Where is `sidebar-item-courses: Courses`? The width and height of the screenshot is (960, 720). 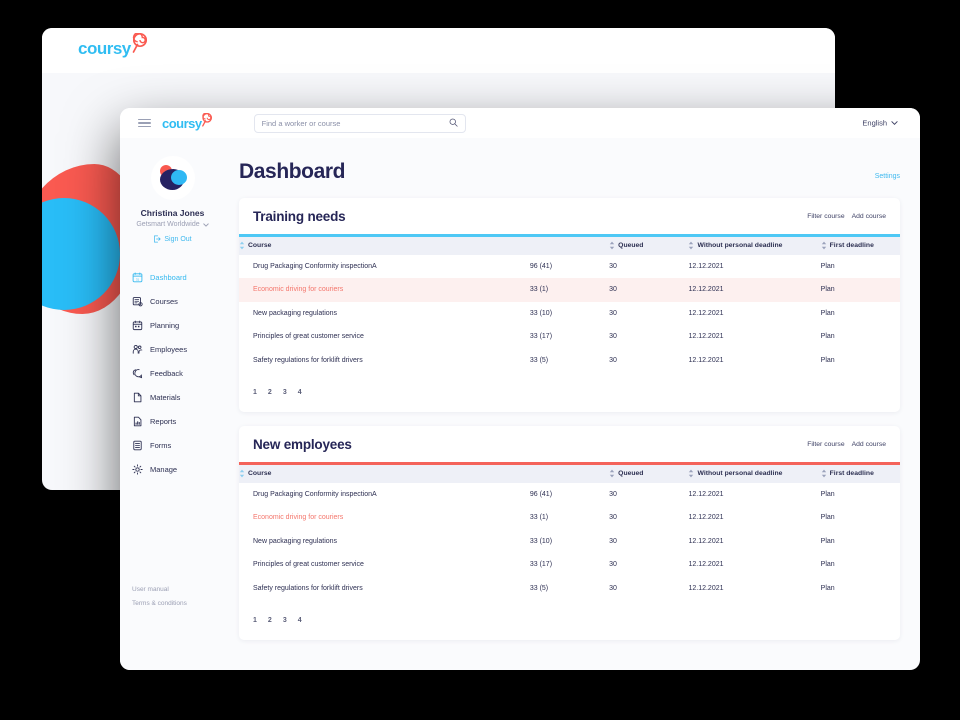 sidebar-item-courses: Courses is located at coordinates (178, 301).